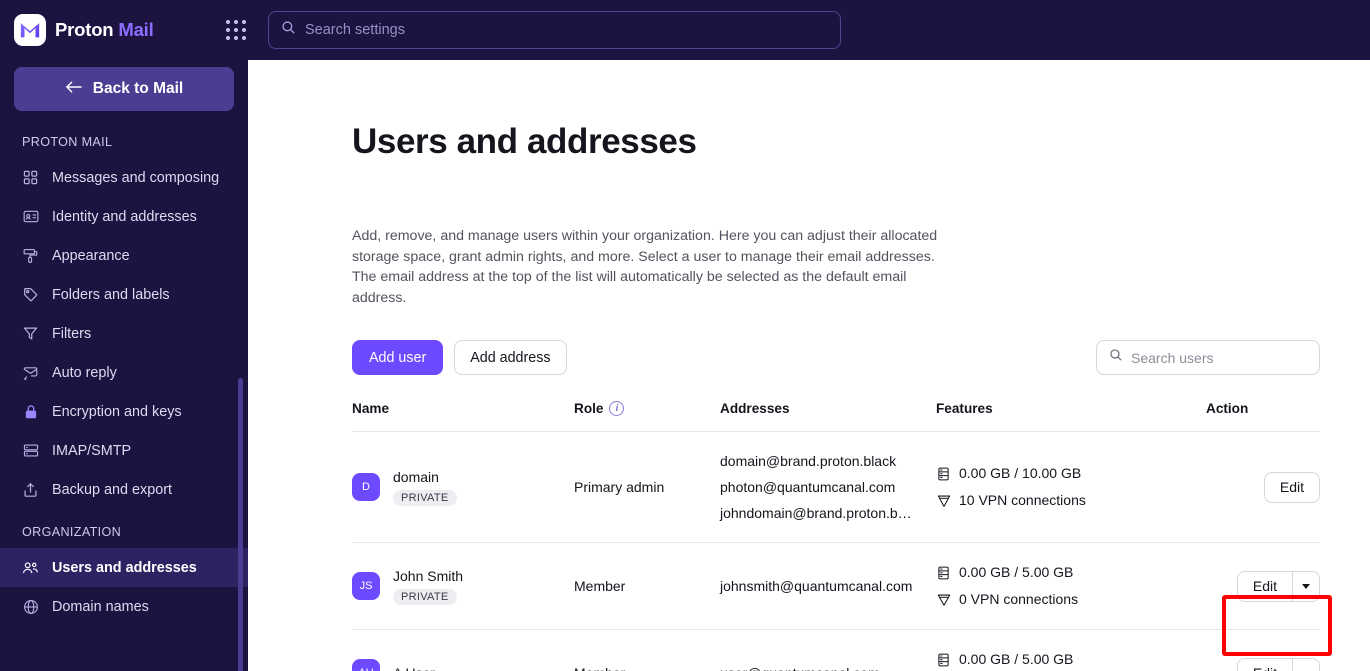 The image size is (1370, 671). What do you see at coordinates (943, 500) in the screenshot?
I see `vpn-shield-icon` at bounding box center [943, 500].